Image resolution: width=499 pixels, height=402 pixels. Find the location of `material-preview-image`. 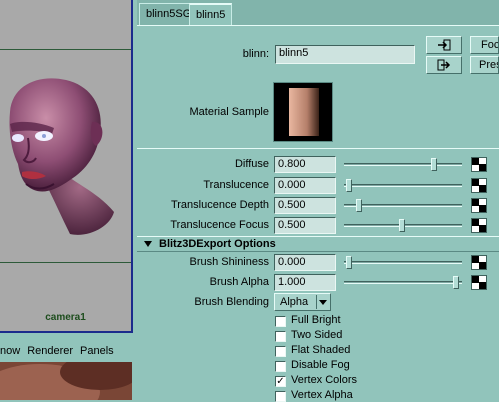

material-preview-image is located at coordinates (304, 112).